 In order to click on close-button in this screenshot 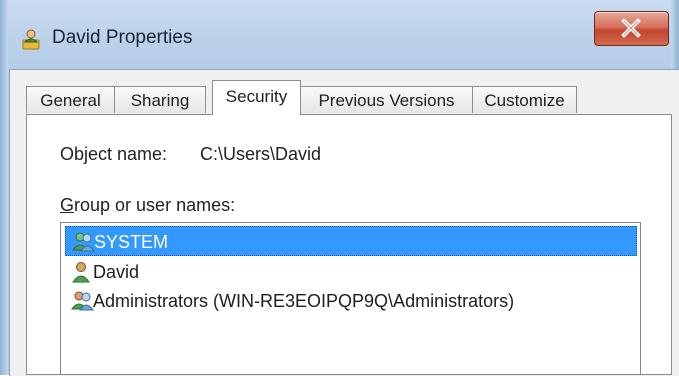, I will do `click(631, 28)`.